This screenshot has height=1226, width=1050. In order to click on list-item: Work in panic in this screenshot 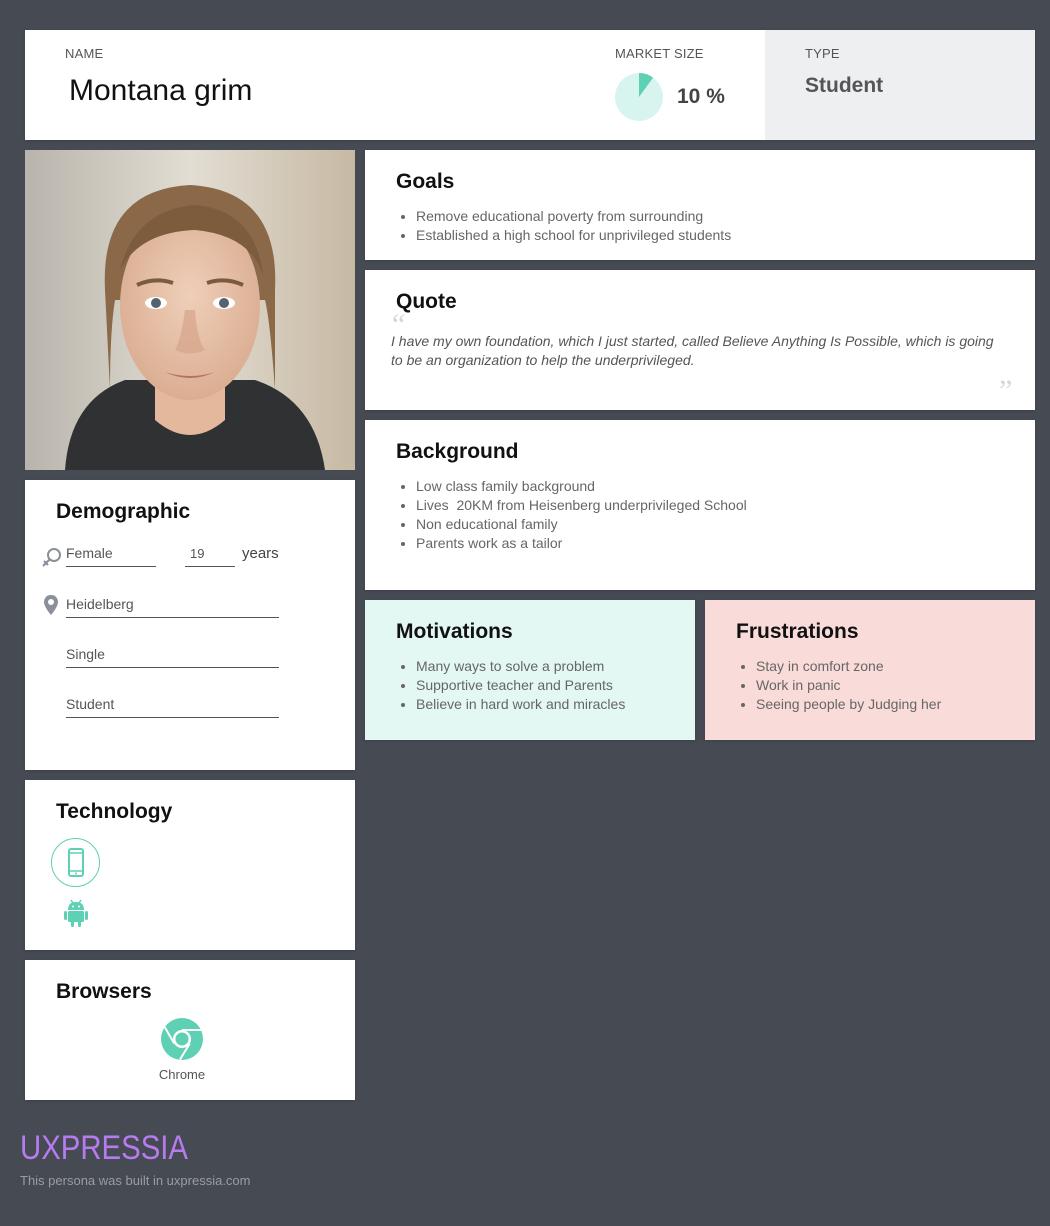, I will do `click(848, 685)`.